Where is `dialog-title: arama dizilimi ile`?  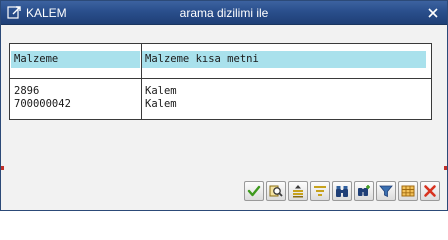 dialog-title: arama dizilimi ile is located at coordinates (224, 13).